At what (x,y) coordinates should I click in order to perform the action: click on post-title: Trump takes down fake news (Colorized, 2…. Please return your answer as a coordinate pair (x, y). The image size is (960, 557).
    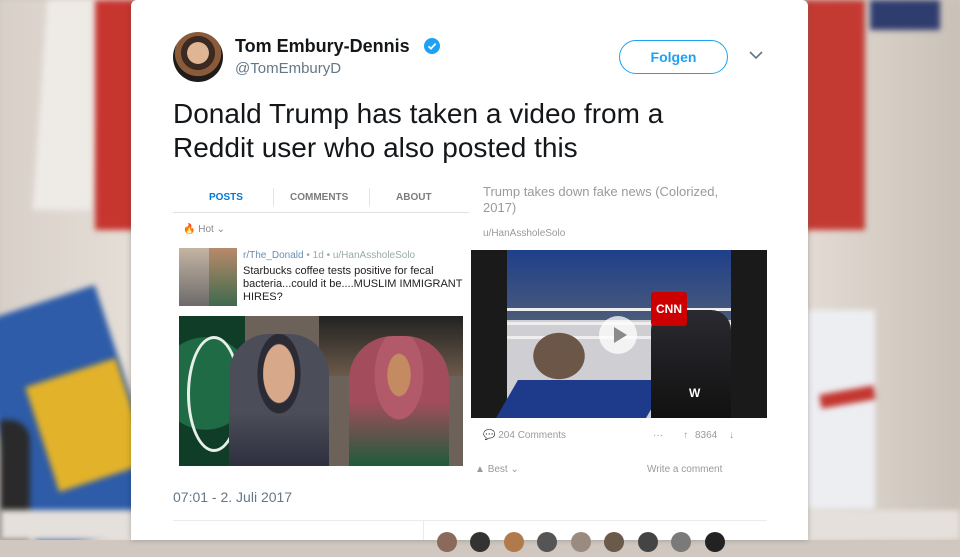
    Looking at the image, I should click on (601, 199).